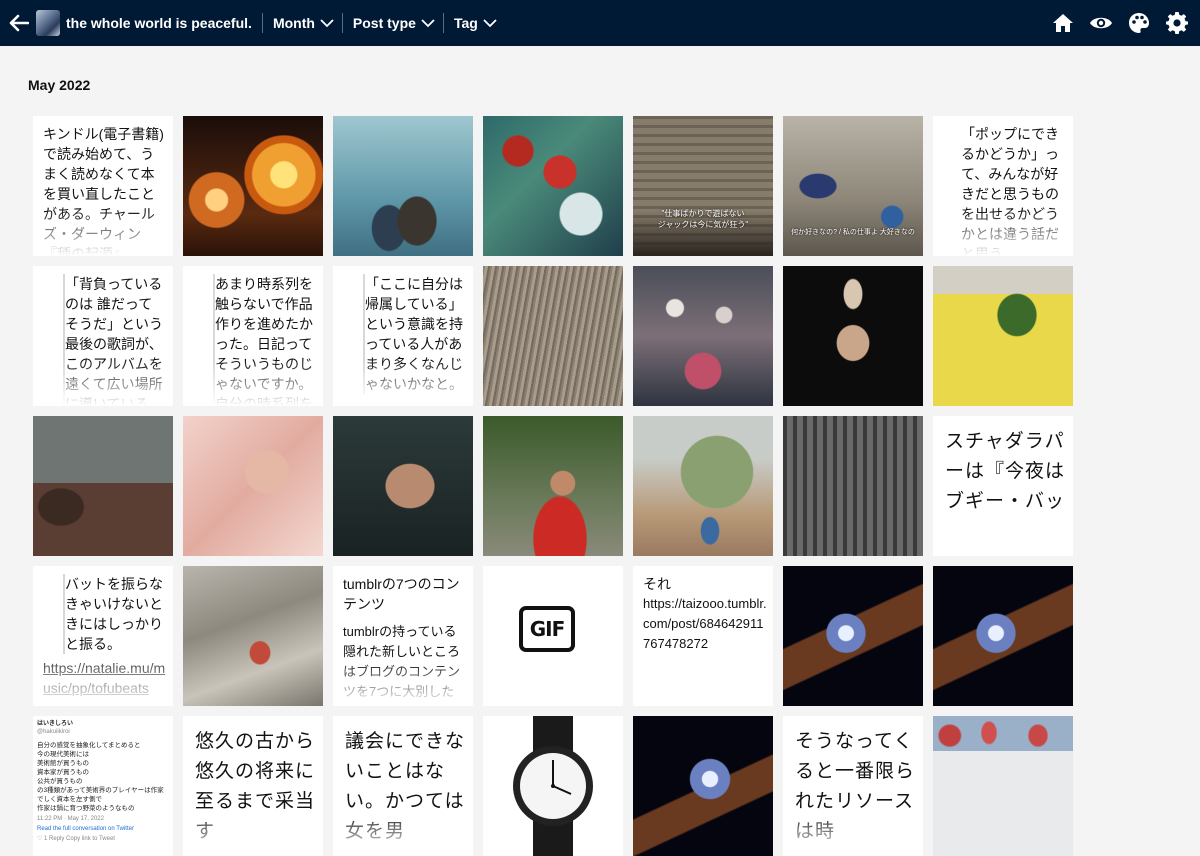 The height and width of the screenshot is (856, 1200). What do you see at coordinates (293, 23) in the screenshot?
I see `month-filter-label: Month` at bounding box center [293, 23].